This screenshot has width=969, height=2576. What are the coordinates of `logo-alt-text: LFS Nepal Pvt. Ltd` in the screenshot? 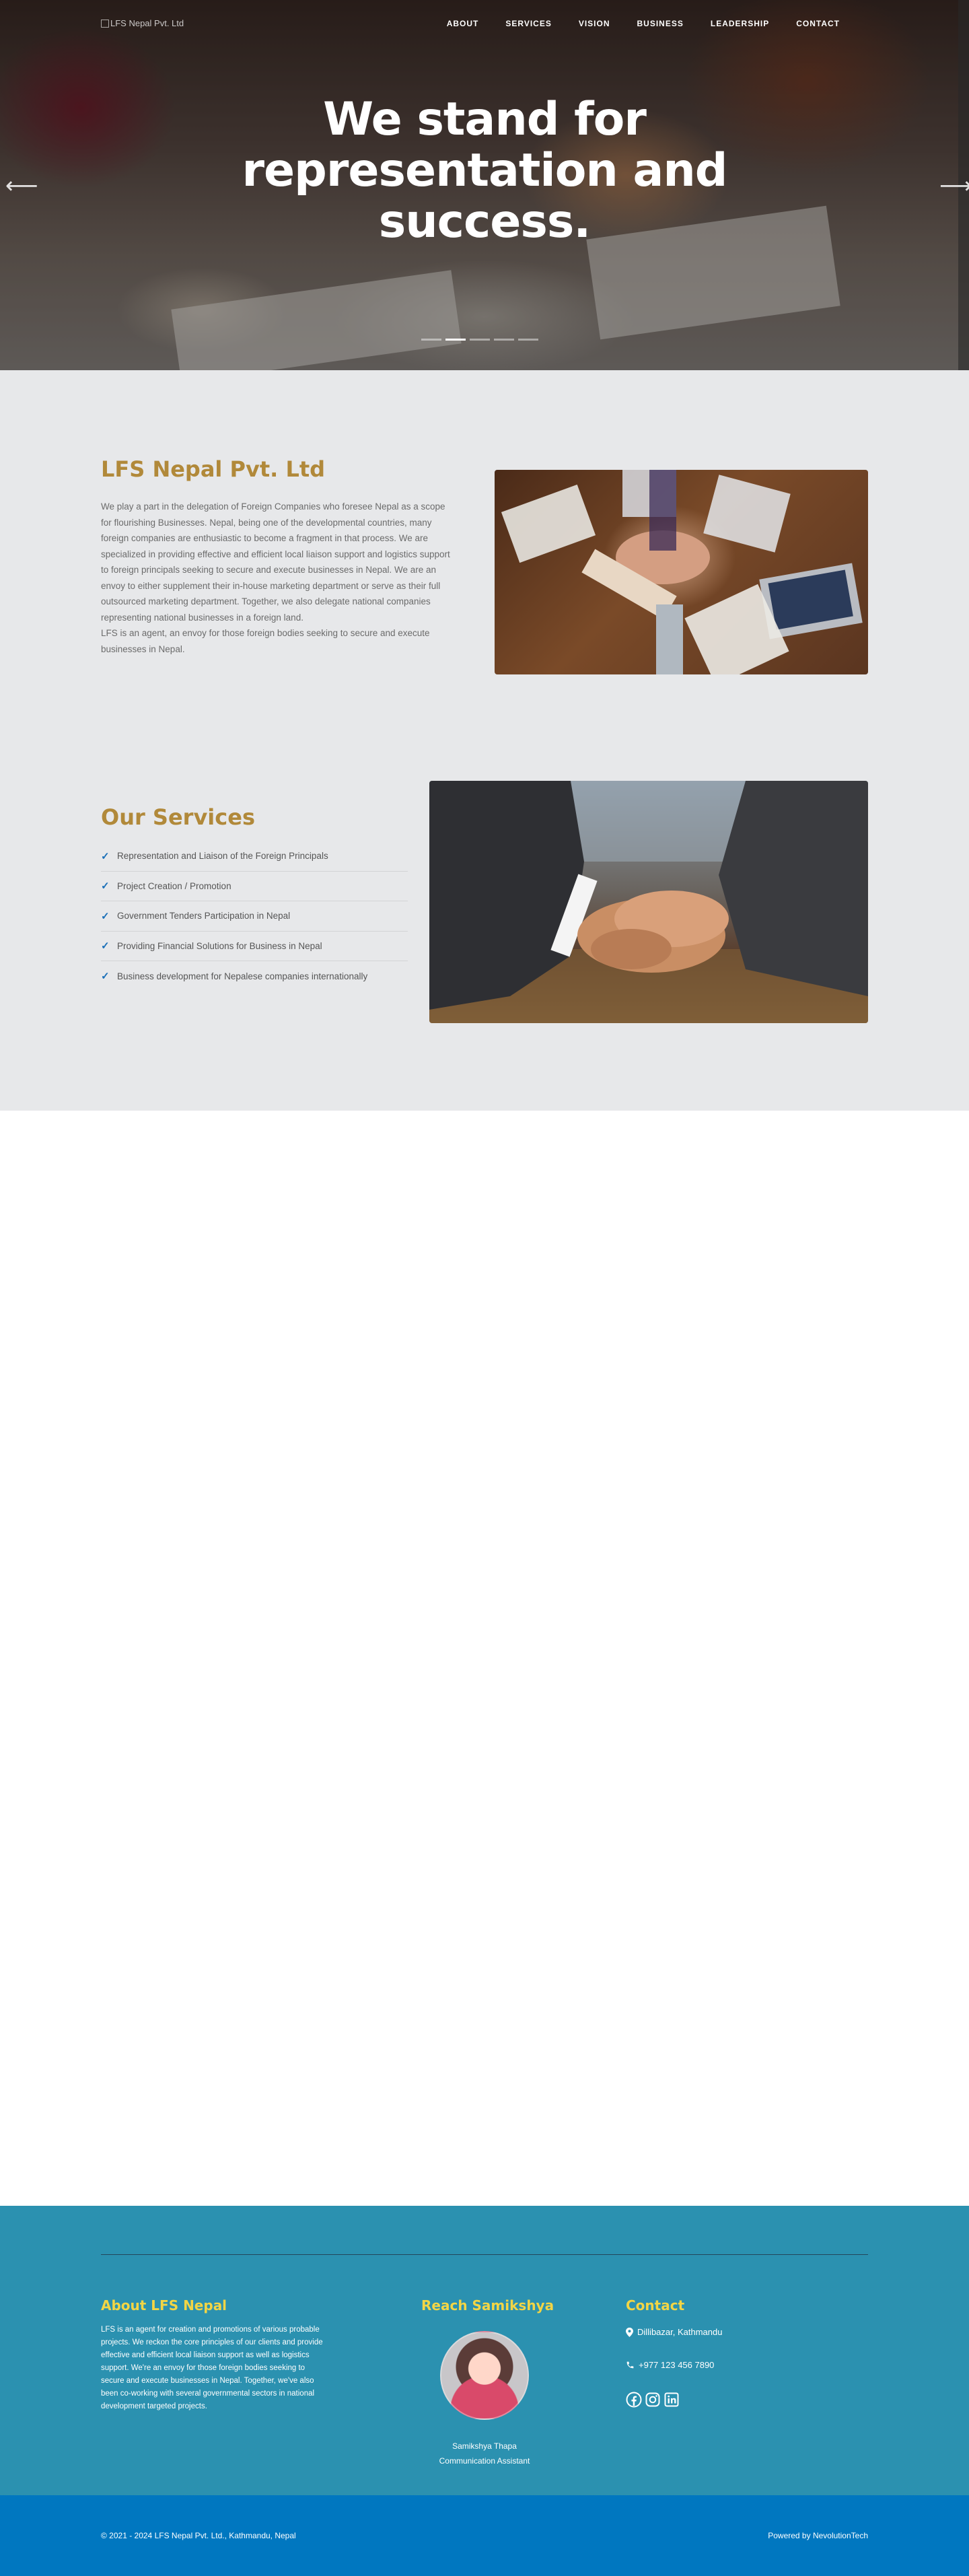 It's located at (147, 23).